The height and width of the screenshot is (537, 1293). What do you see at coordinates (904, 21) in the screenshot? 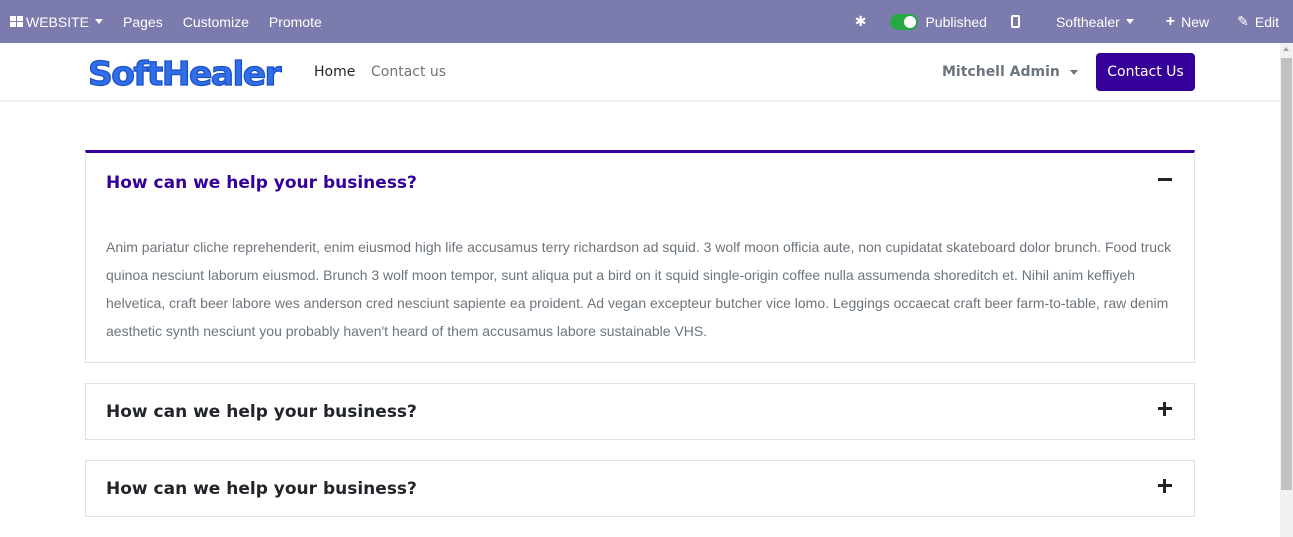
I see `toggle-switch-icon` at bounding box center [904, 21].